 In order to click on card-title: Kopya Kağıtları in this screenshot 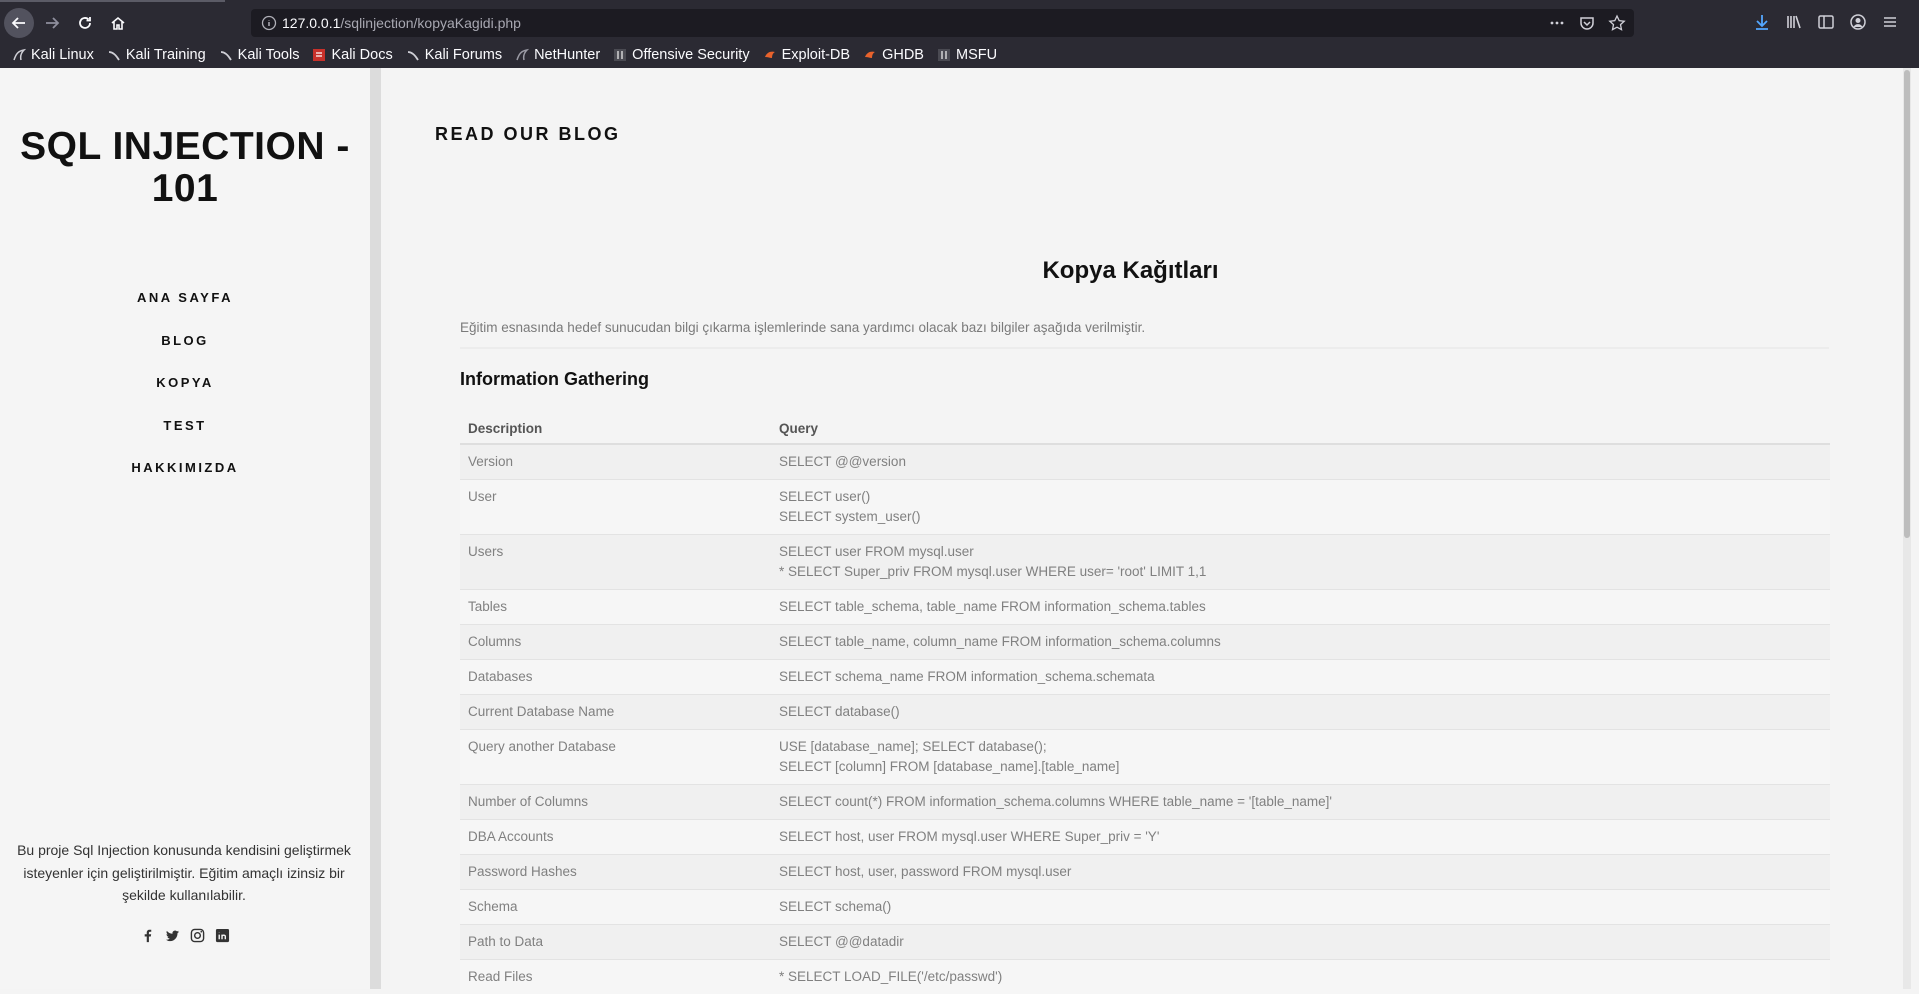, I will do `click(1130, 271)`.